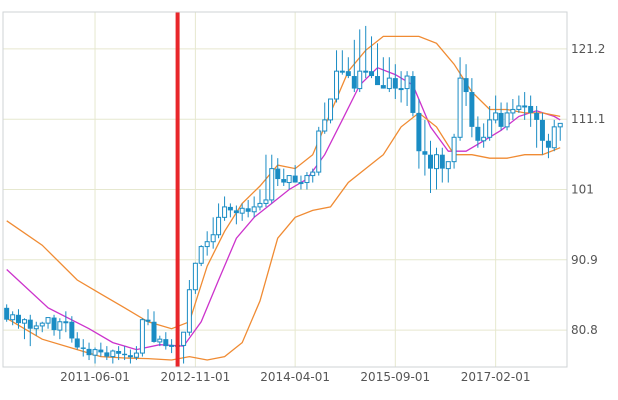 The height and width of the screenshot is (400, 618). What do you see at coordinates (584, 260) in the screenshot?
I see `y-tick-label: 90.9` at bounding box center [584, 260].